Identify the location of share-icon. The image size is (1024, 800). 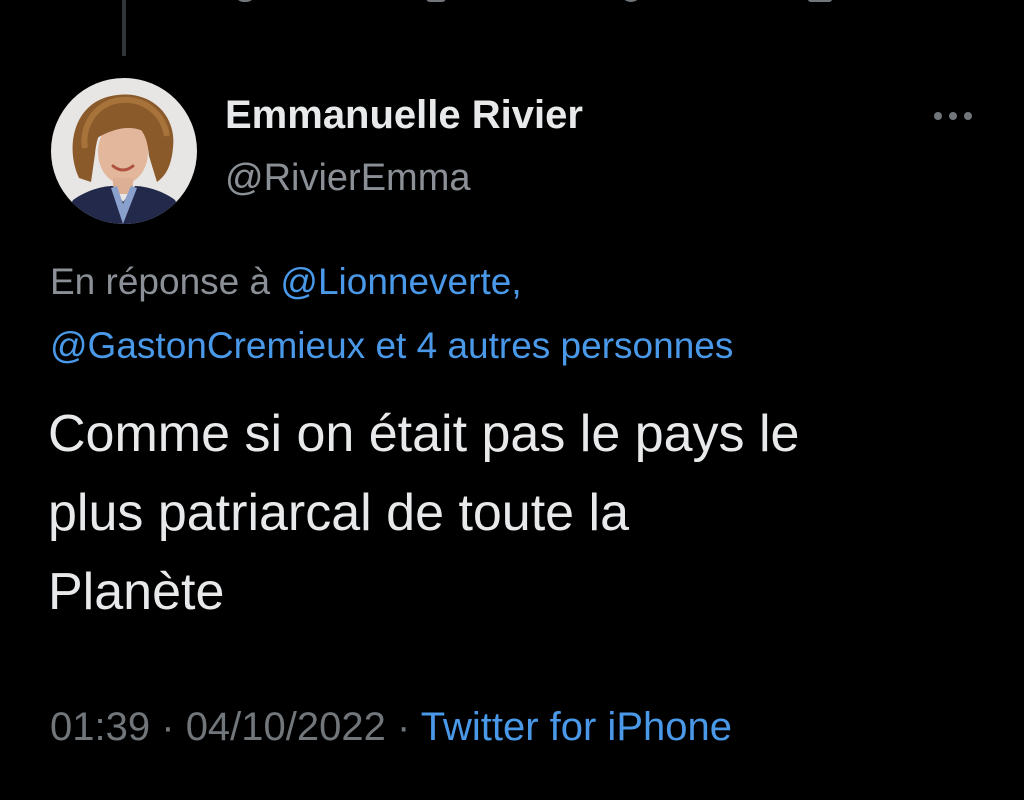
(820, 1).